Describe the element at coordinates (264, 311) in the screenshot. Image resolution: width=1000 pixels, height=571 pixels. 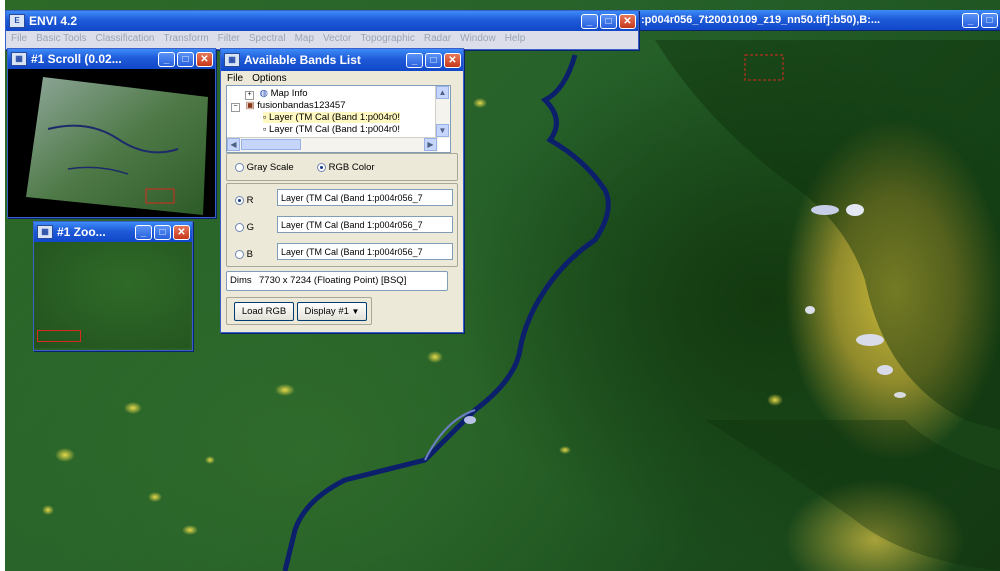
I see `load-rgb-button: Load RGB` at that location.